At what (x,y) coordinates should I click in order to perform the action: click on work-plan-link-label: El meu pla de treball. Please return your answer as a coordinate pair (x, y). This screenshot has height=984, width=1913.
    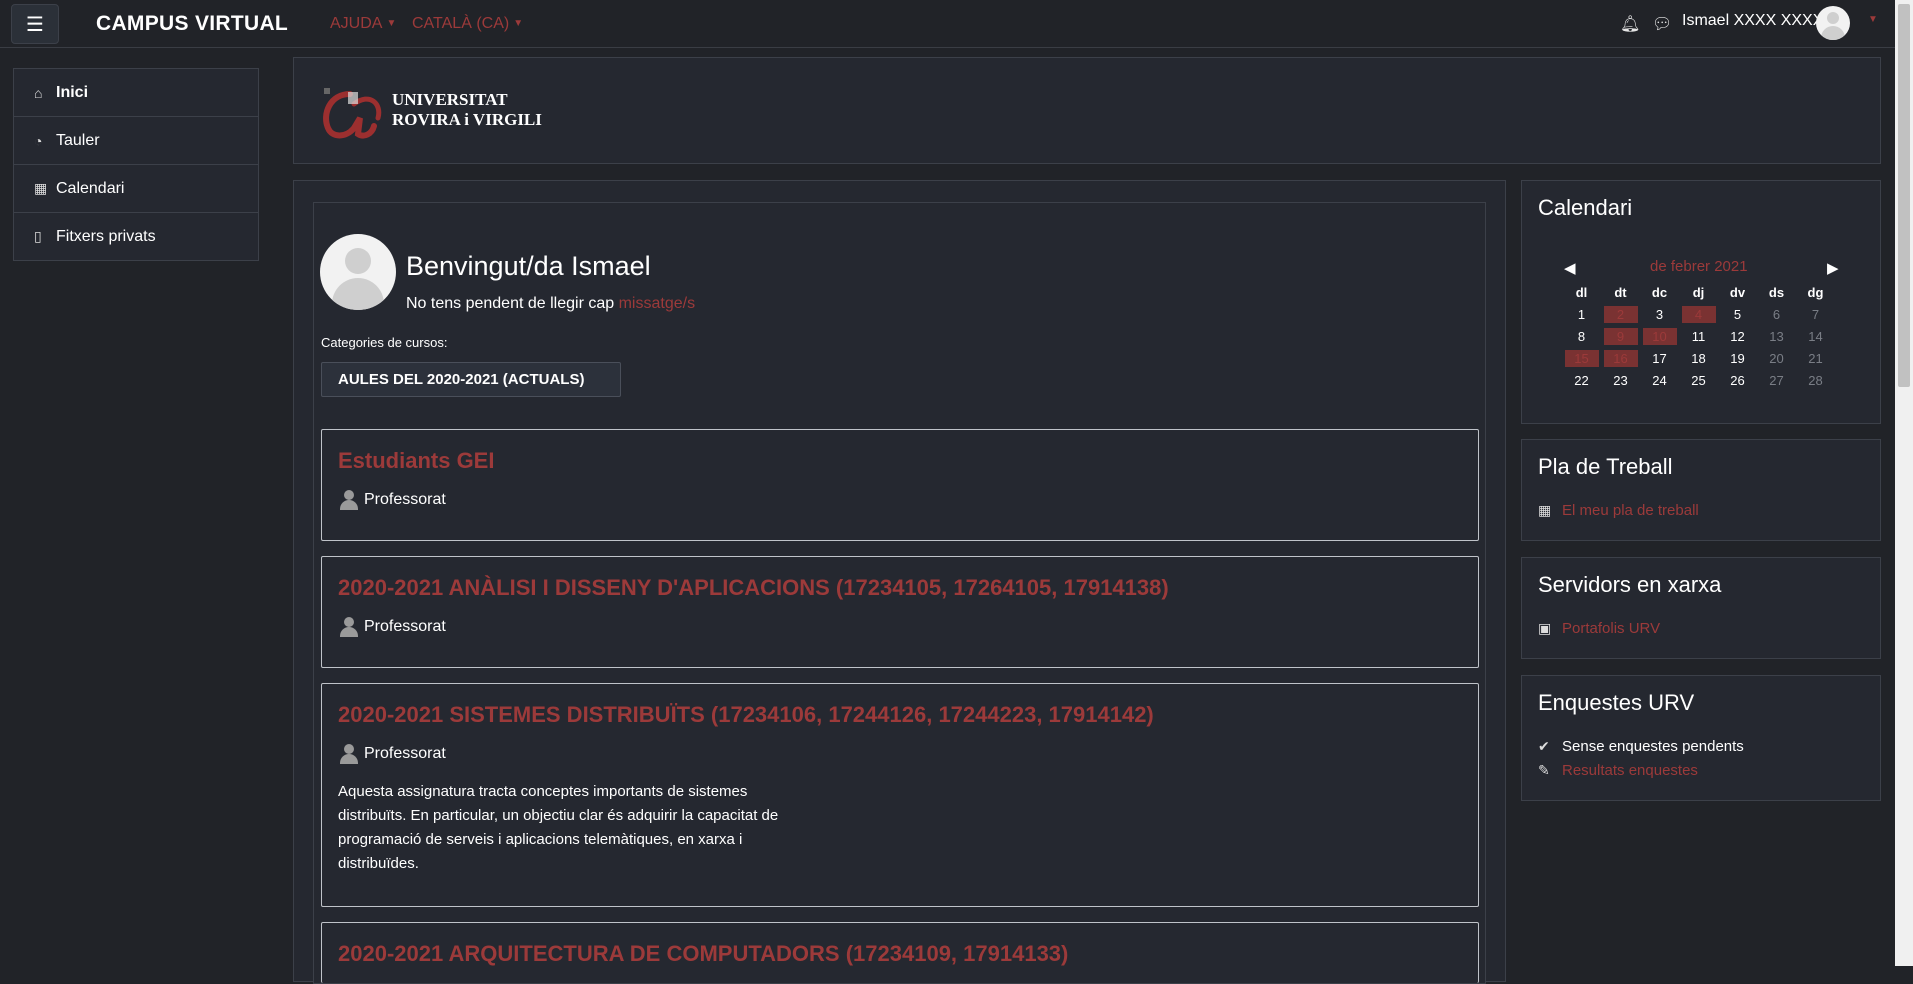
    Looking at the image, I should click on (1630, 510).